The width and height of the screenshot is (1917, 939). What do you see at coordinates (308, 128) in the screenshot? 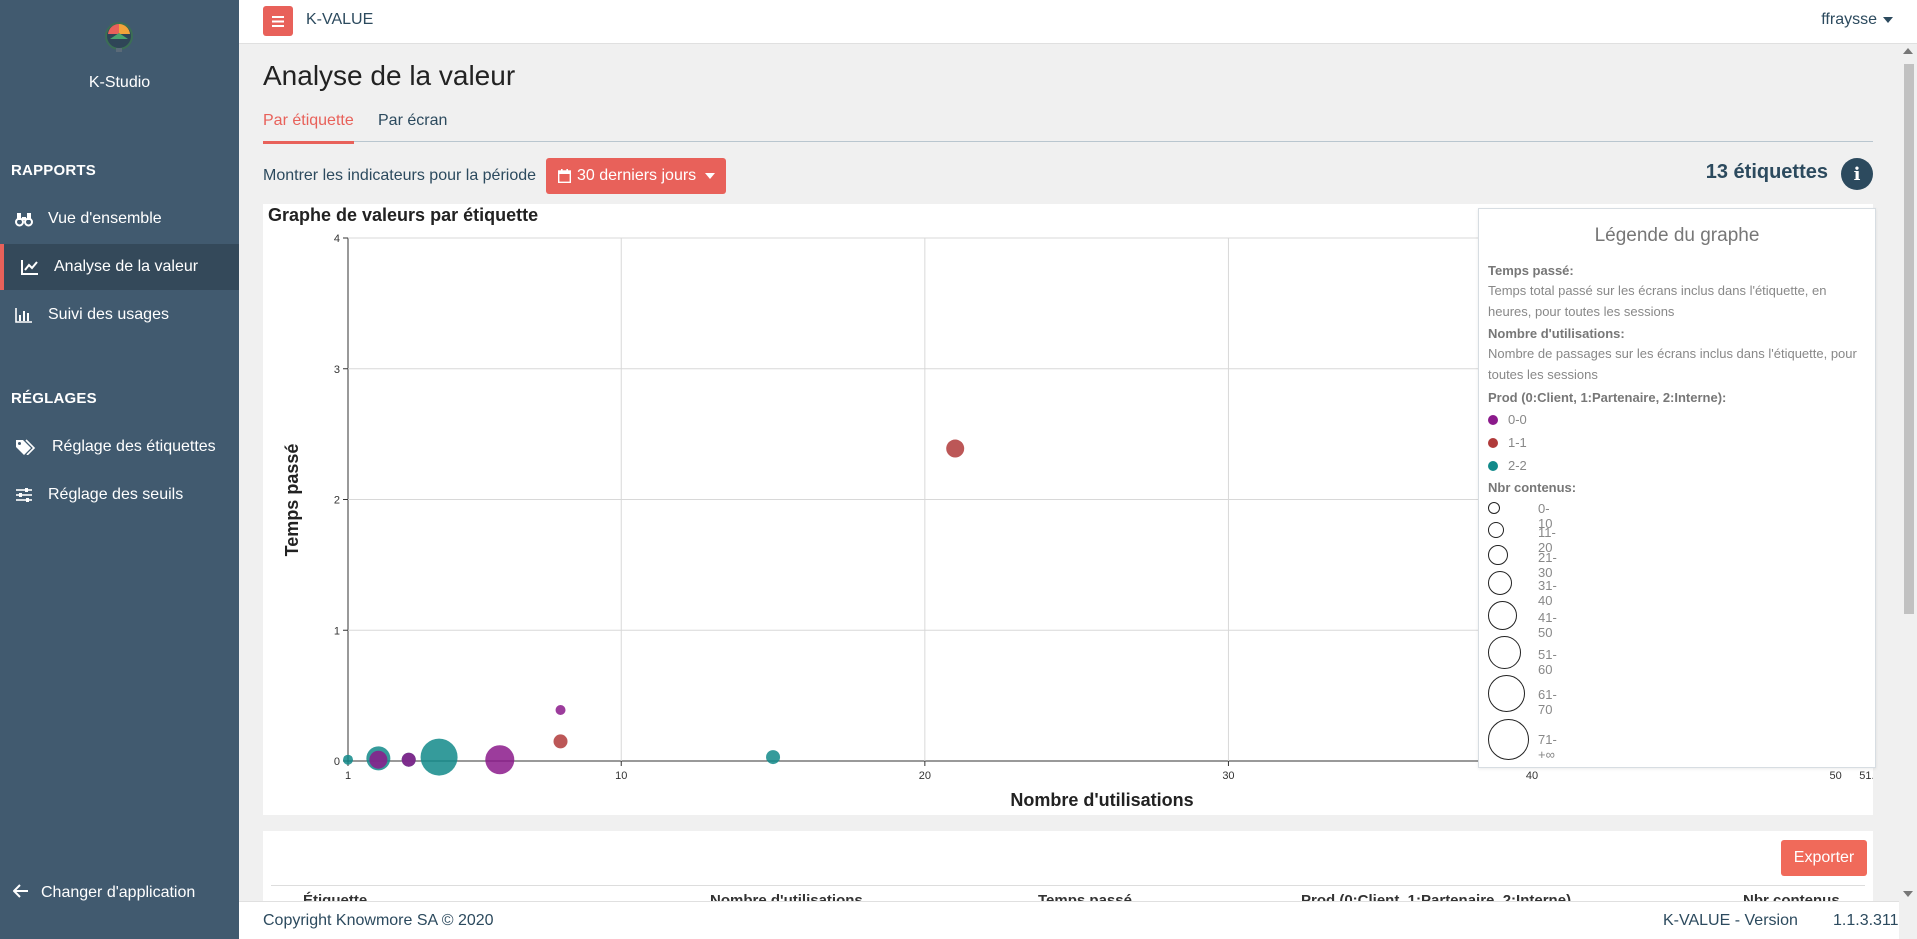
I see `tab-by-tag: Par étiquette` at bounding box center [308, 128].